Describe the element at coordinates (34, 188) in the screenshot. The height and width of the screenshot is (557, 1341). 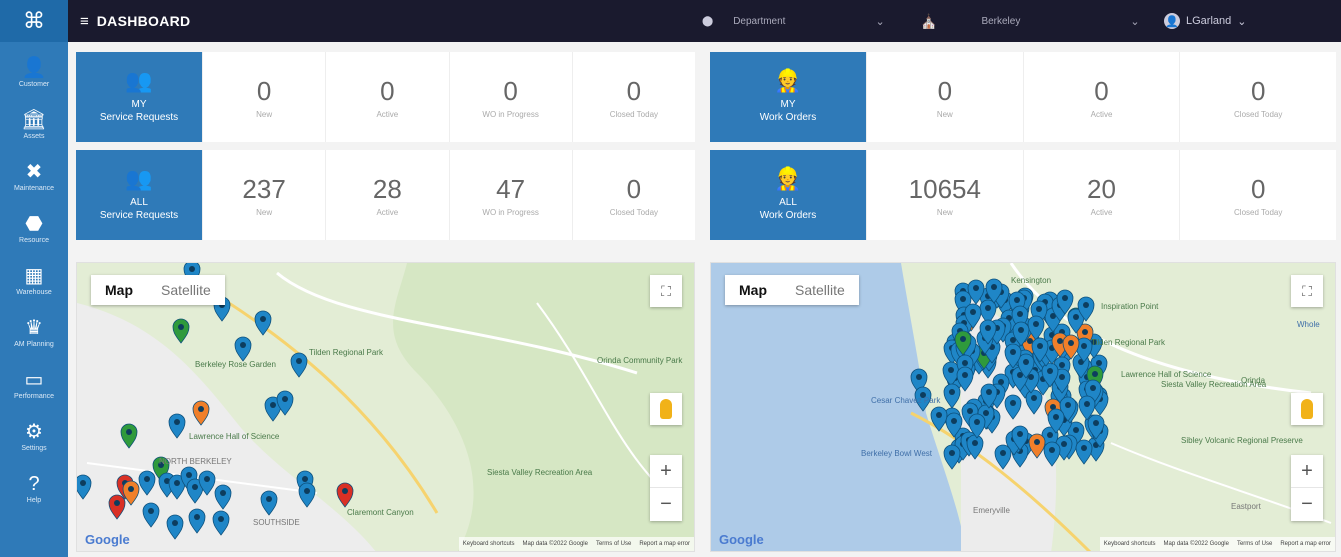
I see `sidebar-item-label: Maintenance` at that location.